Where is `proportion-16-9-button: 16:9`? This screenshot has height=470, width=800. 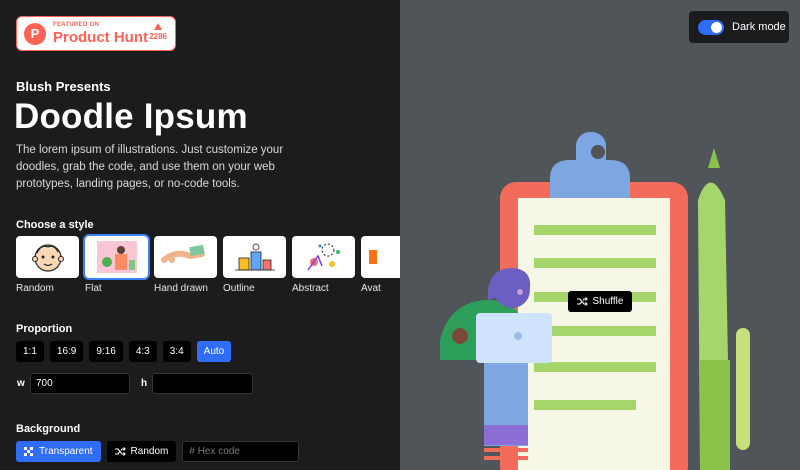
proportion-16-9-button: 16:9 is located at coordinates (66, 351).